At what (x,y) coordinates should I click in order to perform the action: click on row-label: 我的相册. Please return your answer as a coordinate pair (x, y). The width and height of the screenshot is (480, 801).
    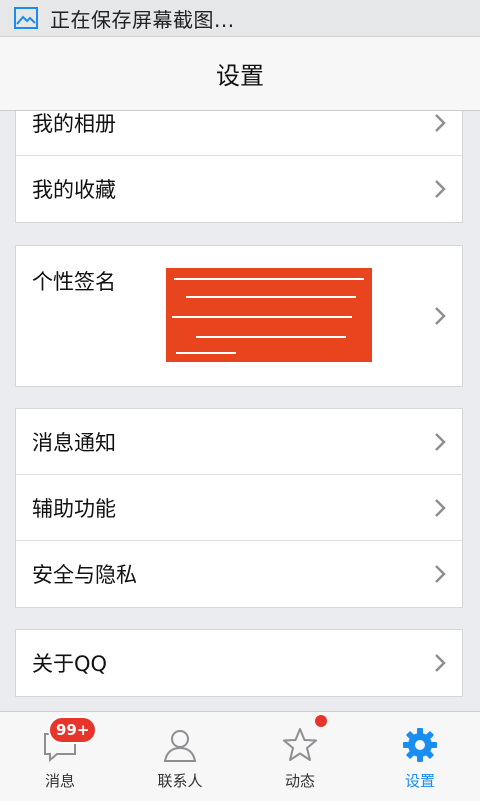
    Looking at the image, I should click on (74, 123).